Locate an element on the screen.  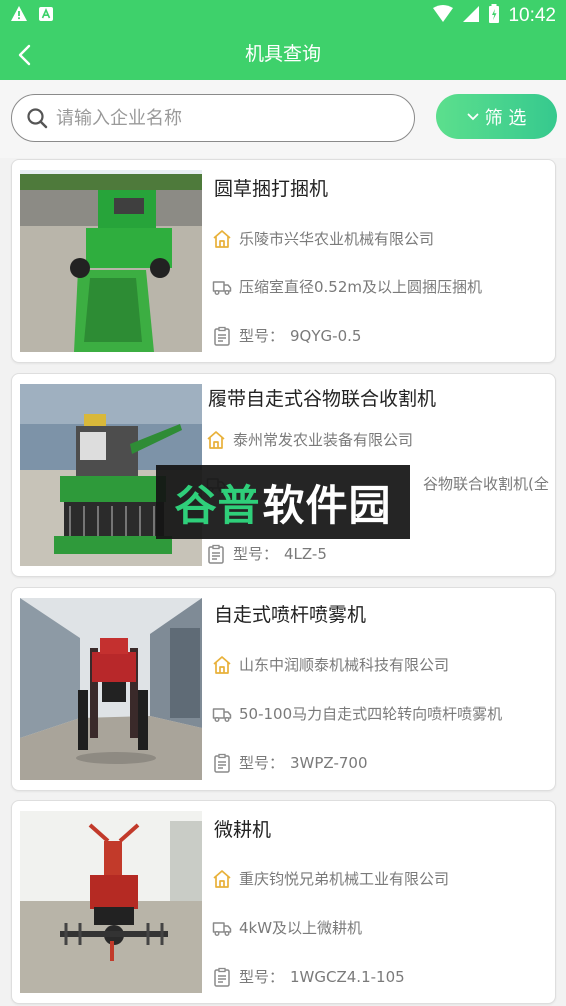
chevron-down-icon is located at coordinates (473, 116).